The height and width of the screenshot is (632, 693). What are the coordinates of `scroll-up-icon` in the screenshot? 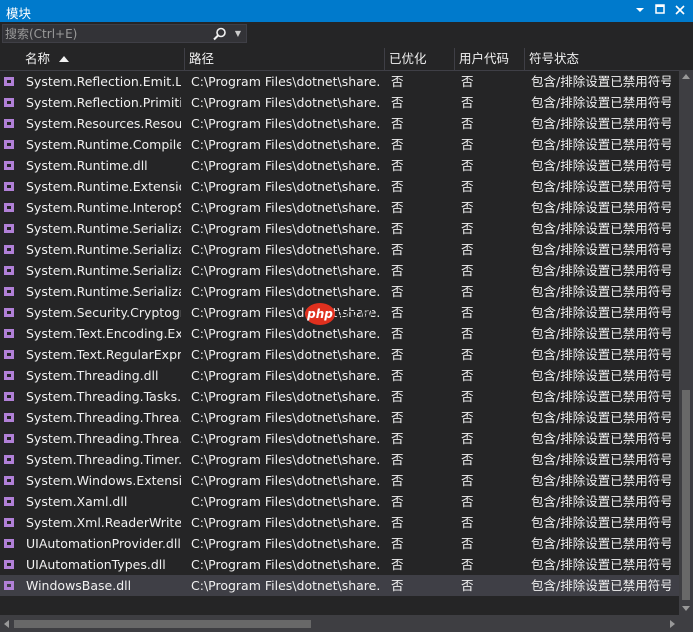 It's located at (686, 76).